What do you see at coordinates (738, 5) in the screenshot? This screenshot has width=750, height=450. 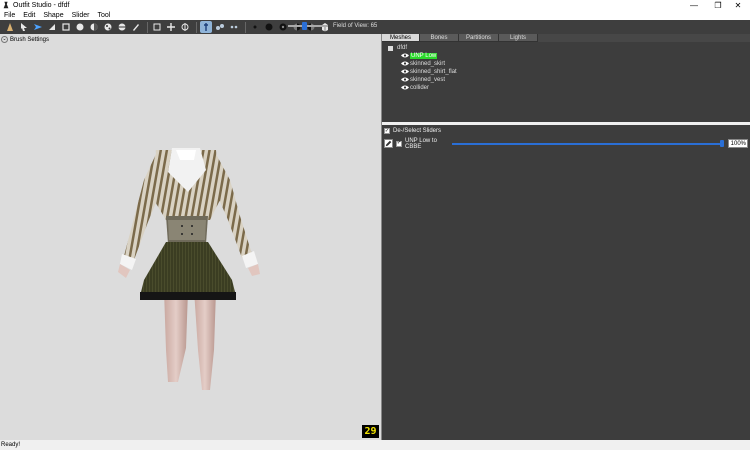 I see `close-button: ✕` at bounding box center [738, 5].